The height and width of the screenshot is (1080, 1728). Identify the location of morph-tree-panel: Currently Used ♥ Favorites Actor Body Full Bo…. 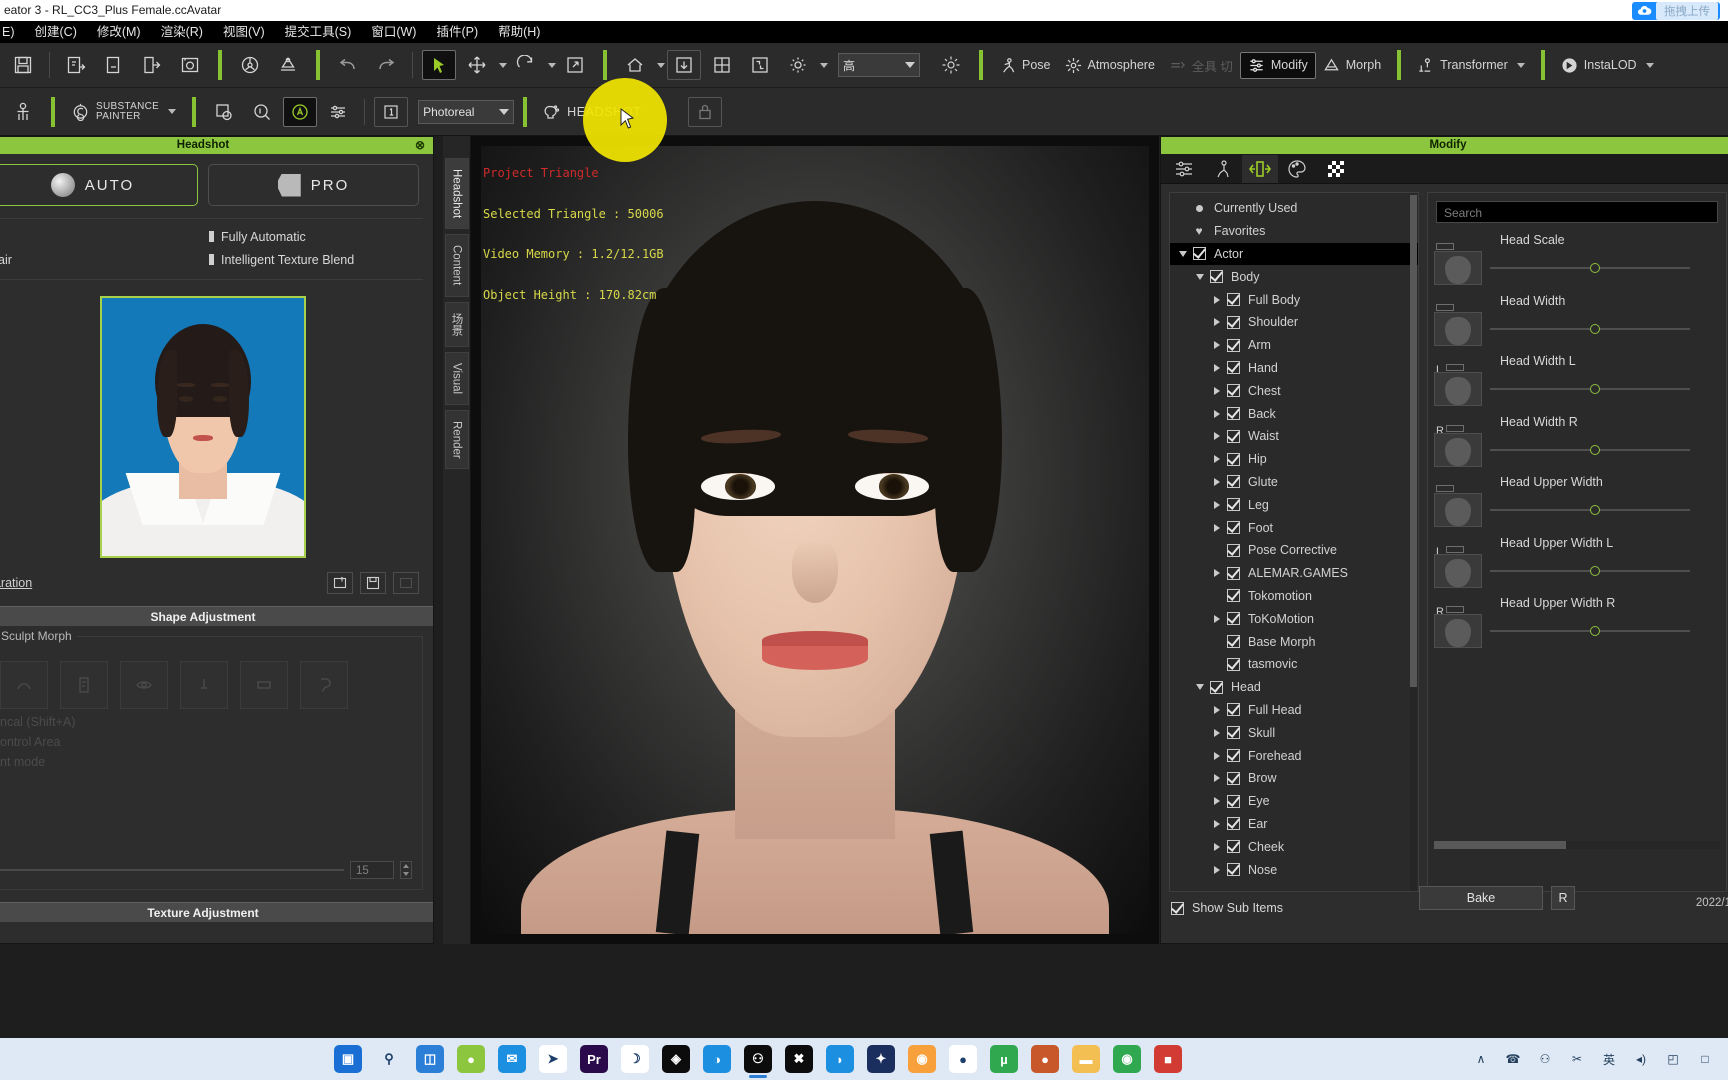
(1294, 542).